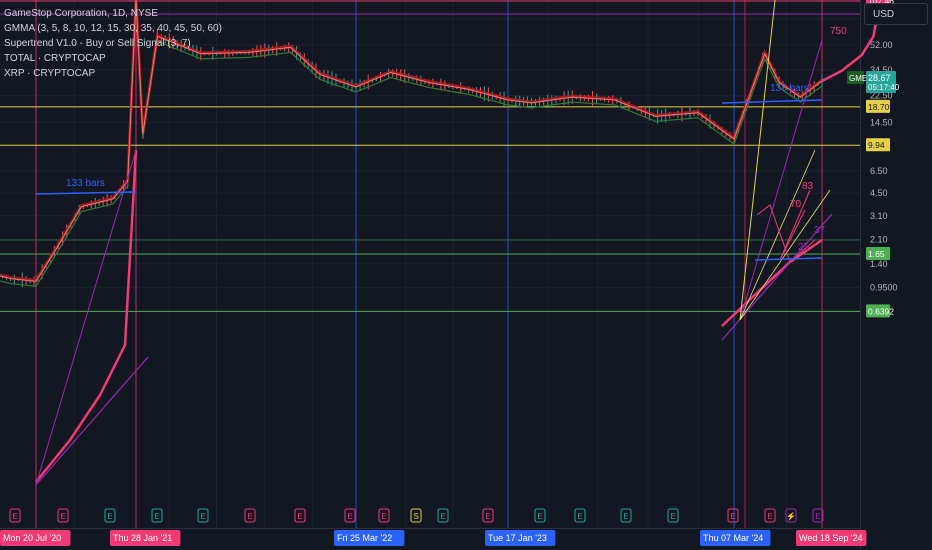 This screenshot has width=932, height=550. Describe the element at coordinates (879, 216) in the screenshot. I see `y-tick-label: 3.10` at that location.